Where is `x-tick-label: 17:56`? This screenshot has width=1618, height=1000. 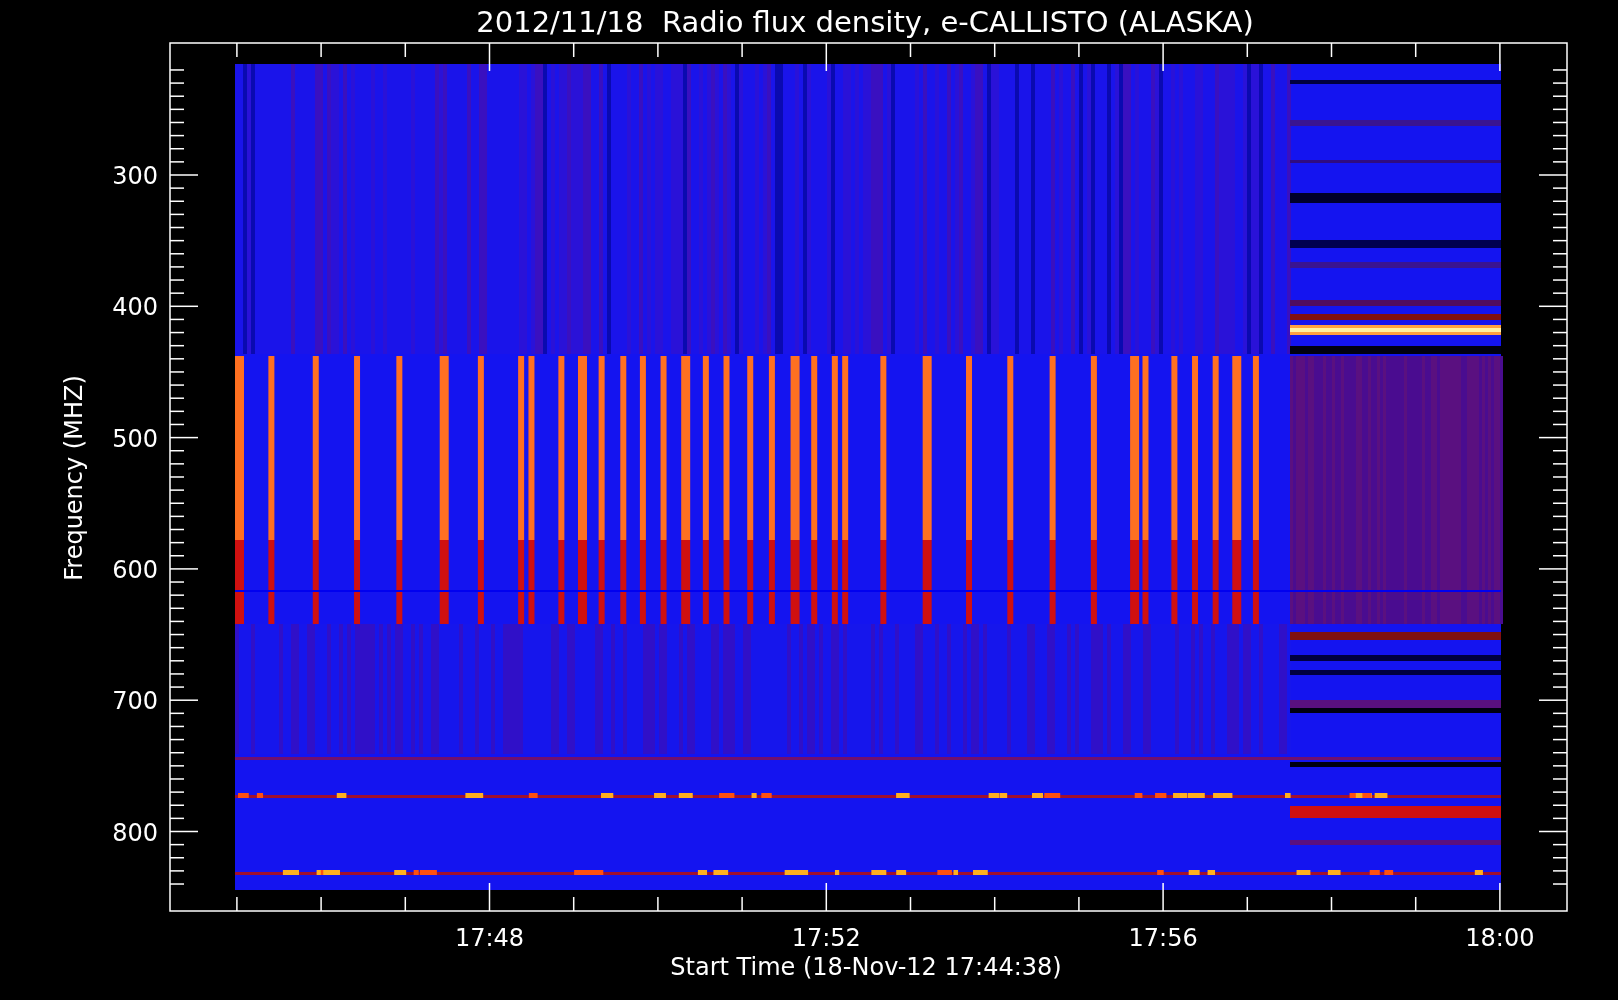
x-tick-label: 17:56 is located at coordinates (1163, 938).